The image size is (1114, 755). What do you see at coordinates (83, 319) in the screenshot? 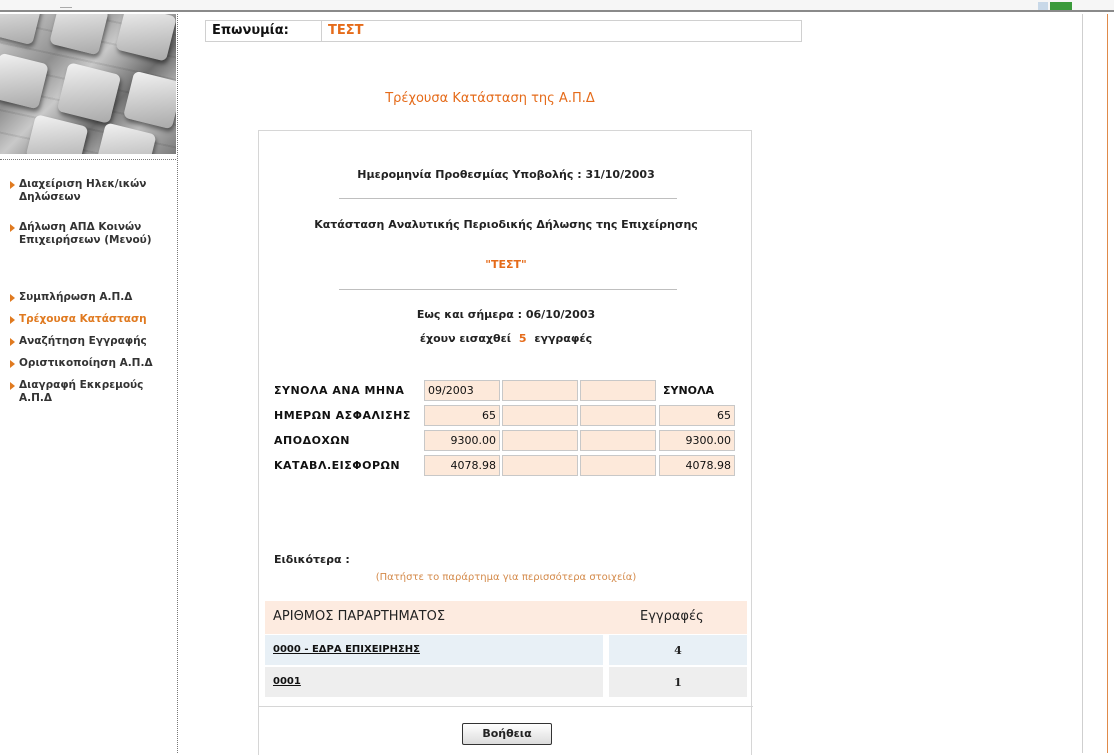
I see `sidebar-item-label: Τρέχουσα Κατάσταση` at bounding box center [83, 319].